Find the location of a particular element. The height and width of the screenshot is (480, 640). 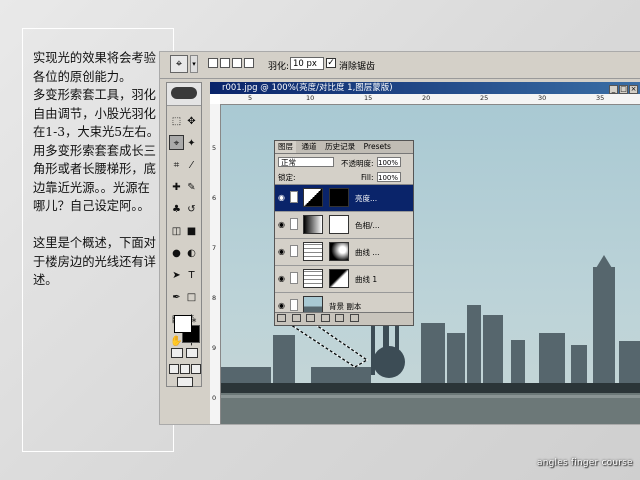

ruler-v-label: 7 is located at coordinates (214, 248).